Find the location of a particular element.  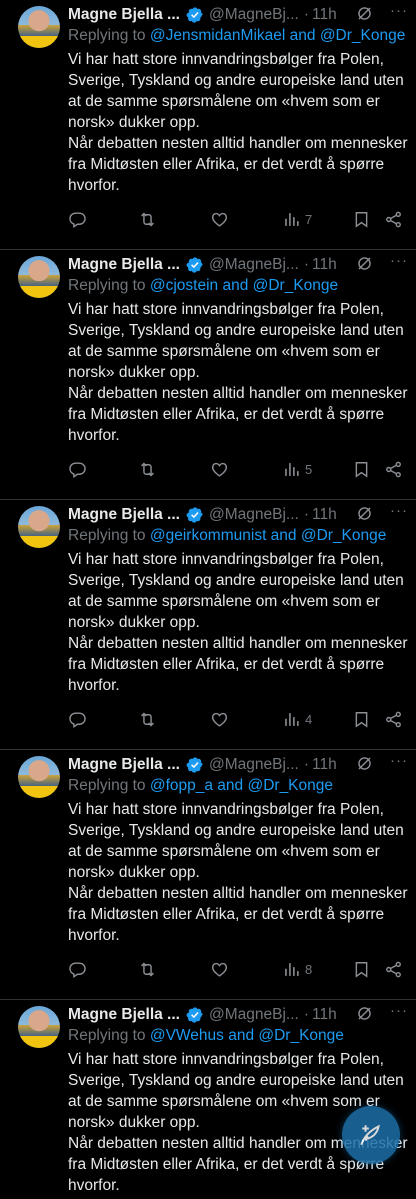

compose-post-button is located at coordinates (371, 1135).